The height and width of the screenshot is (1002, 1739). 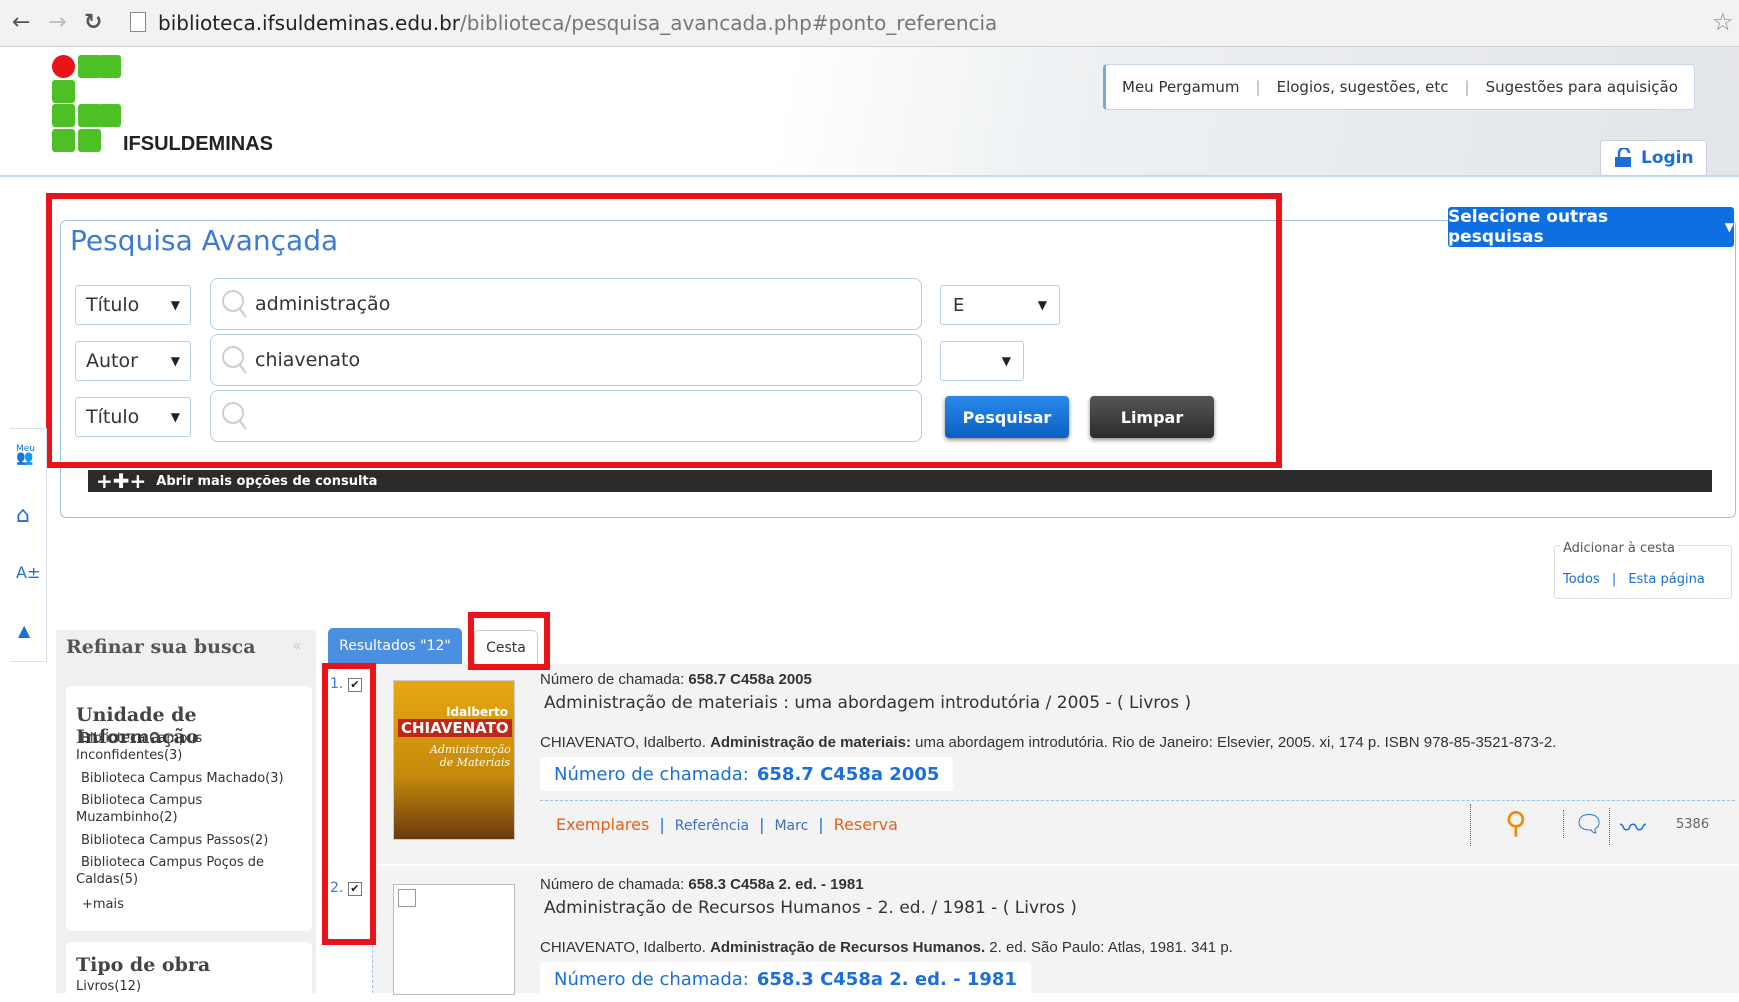 What do you see at coordinates (866, 824) in the screenshot?
I see `reserva-link: Reserva` at bounding box center [866, 824].